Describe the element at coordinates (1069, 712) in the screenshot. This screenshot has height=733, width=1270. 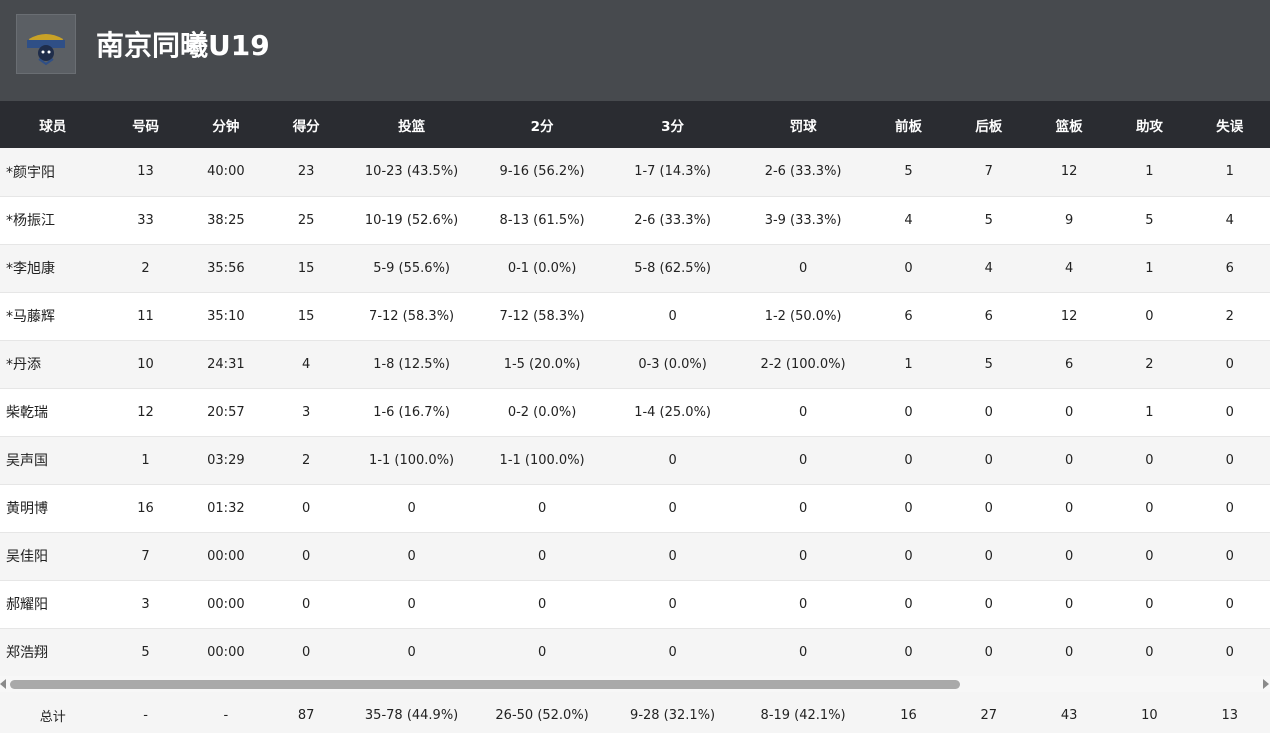
I see `totals-cell: 43` at that location.